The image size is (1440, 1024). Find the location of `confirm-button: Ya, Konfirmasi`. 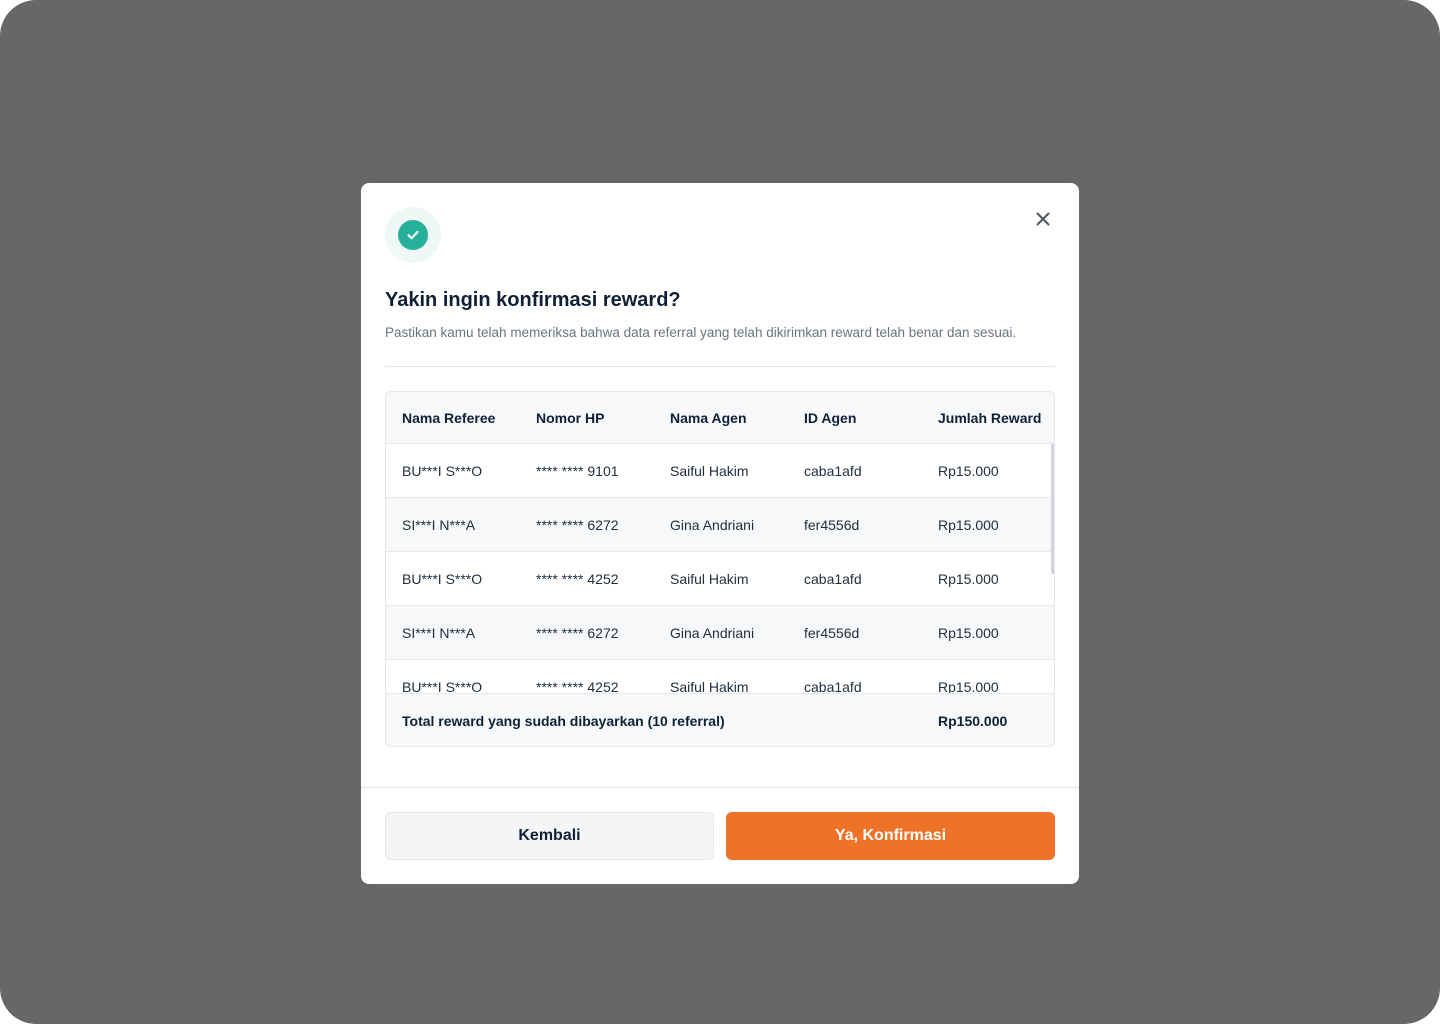

confirm-button: Ya, Konfirmasi is located at coordinates (890, 836).